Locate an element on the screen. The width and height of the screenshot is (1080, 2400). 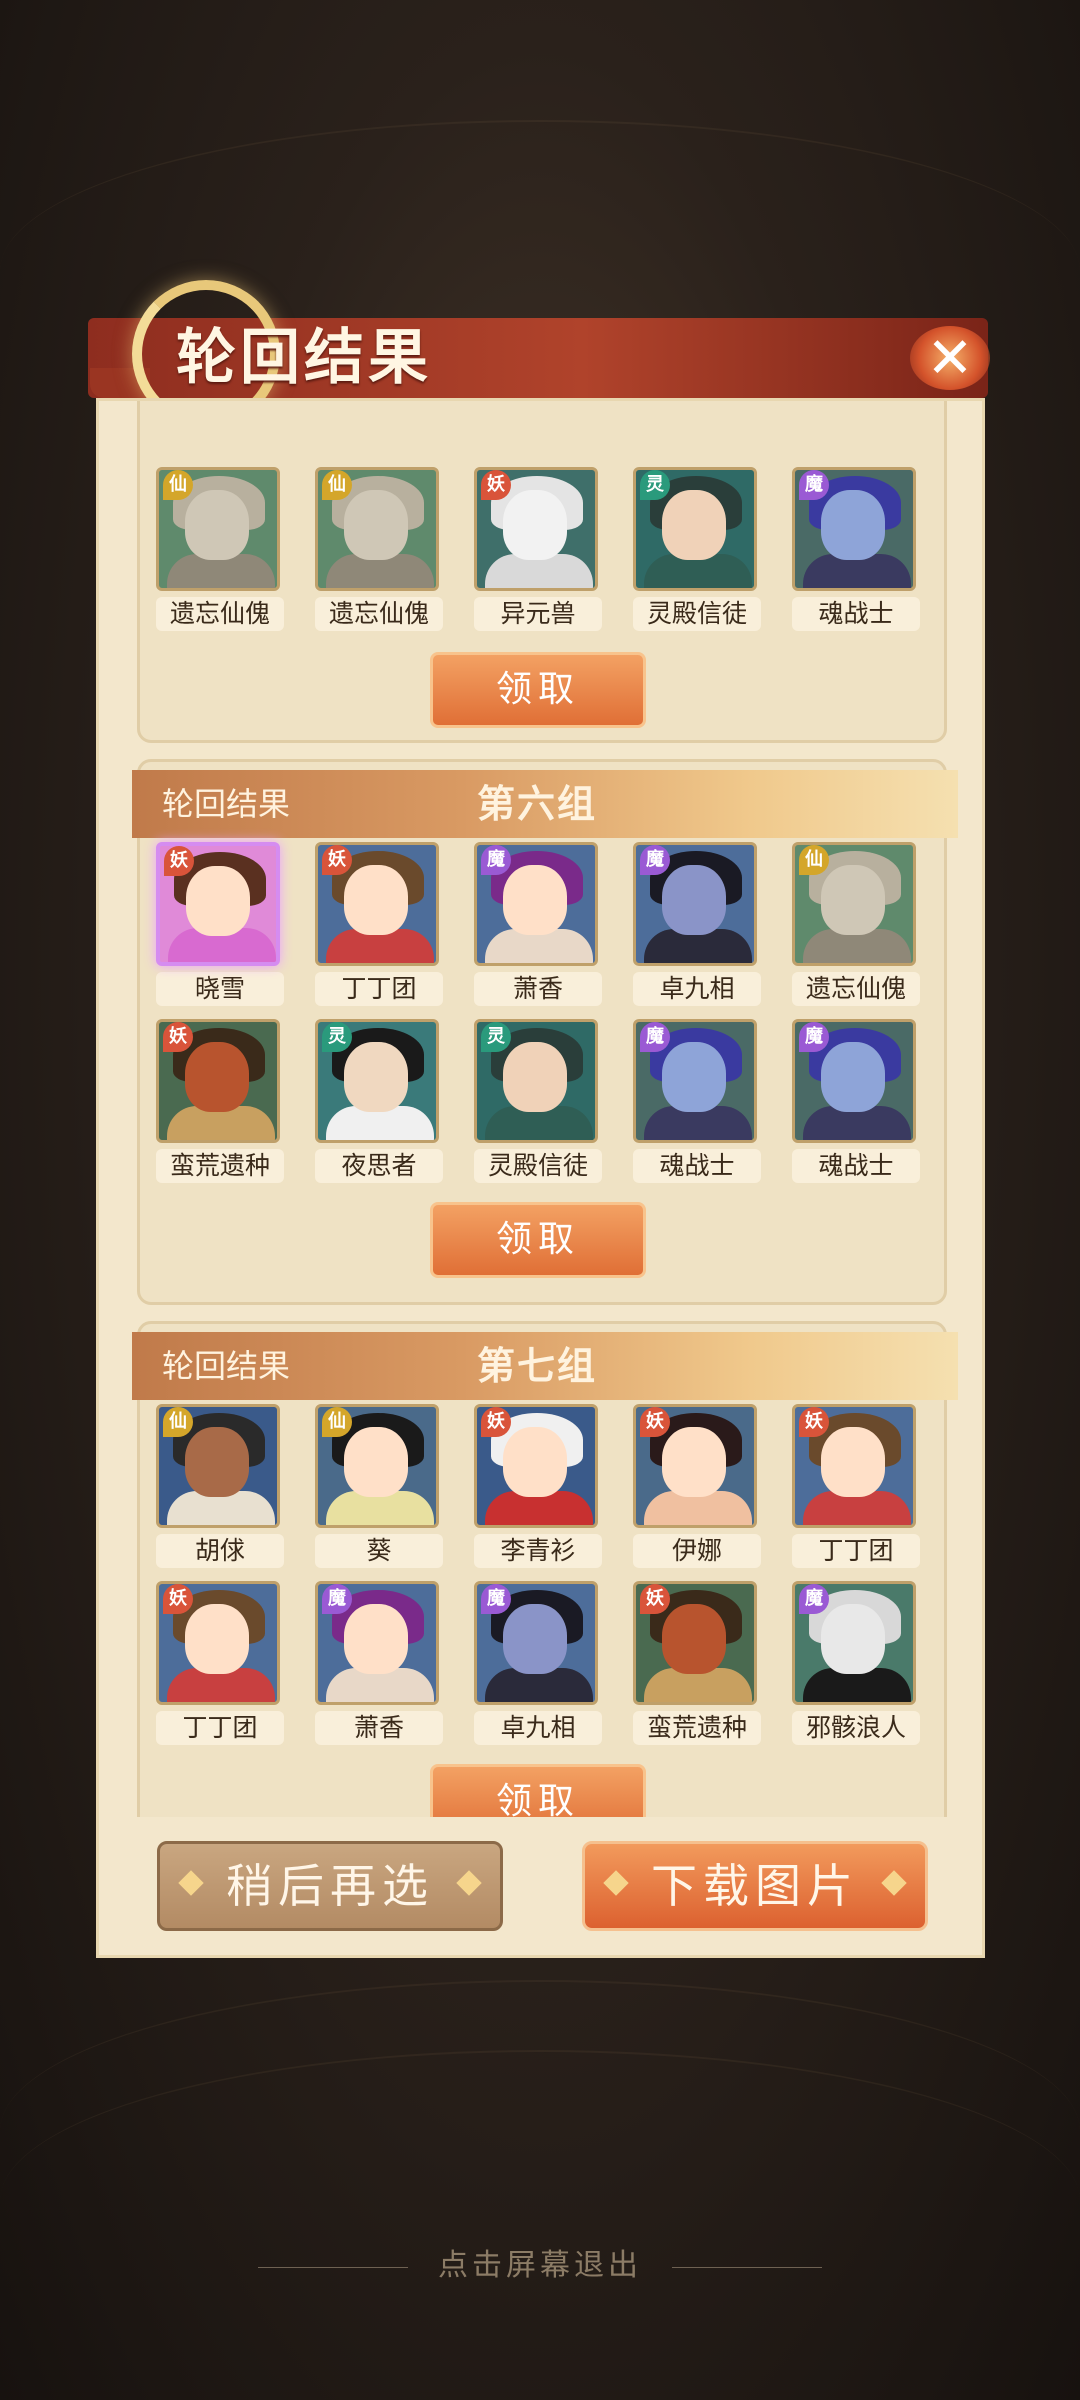
download-image-button: 下载图片 is located at coordinates (755, 1886).